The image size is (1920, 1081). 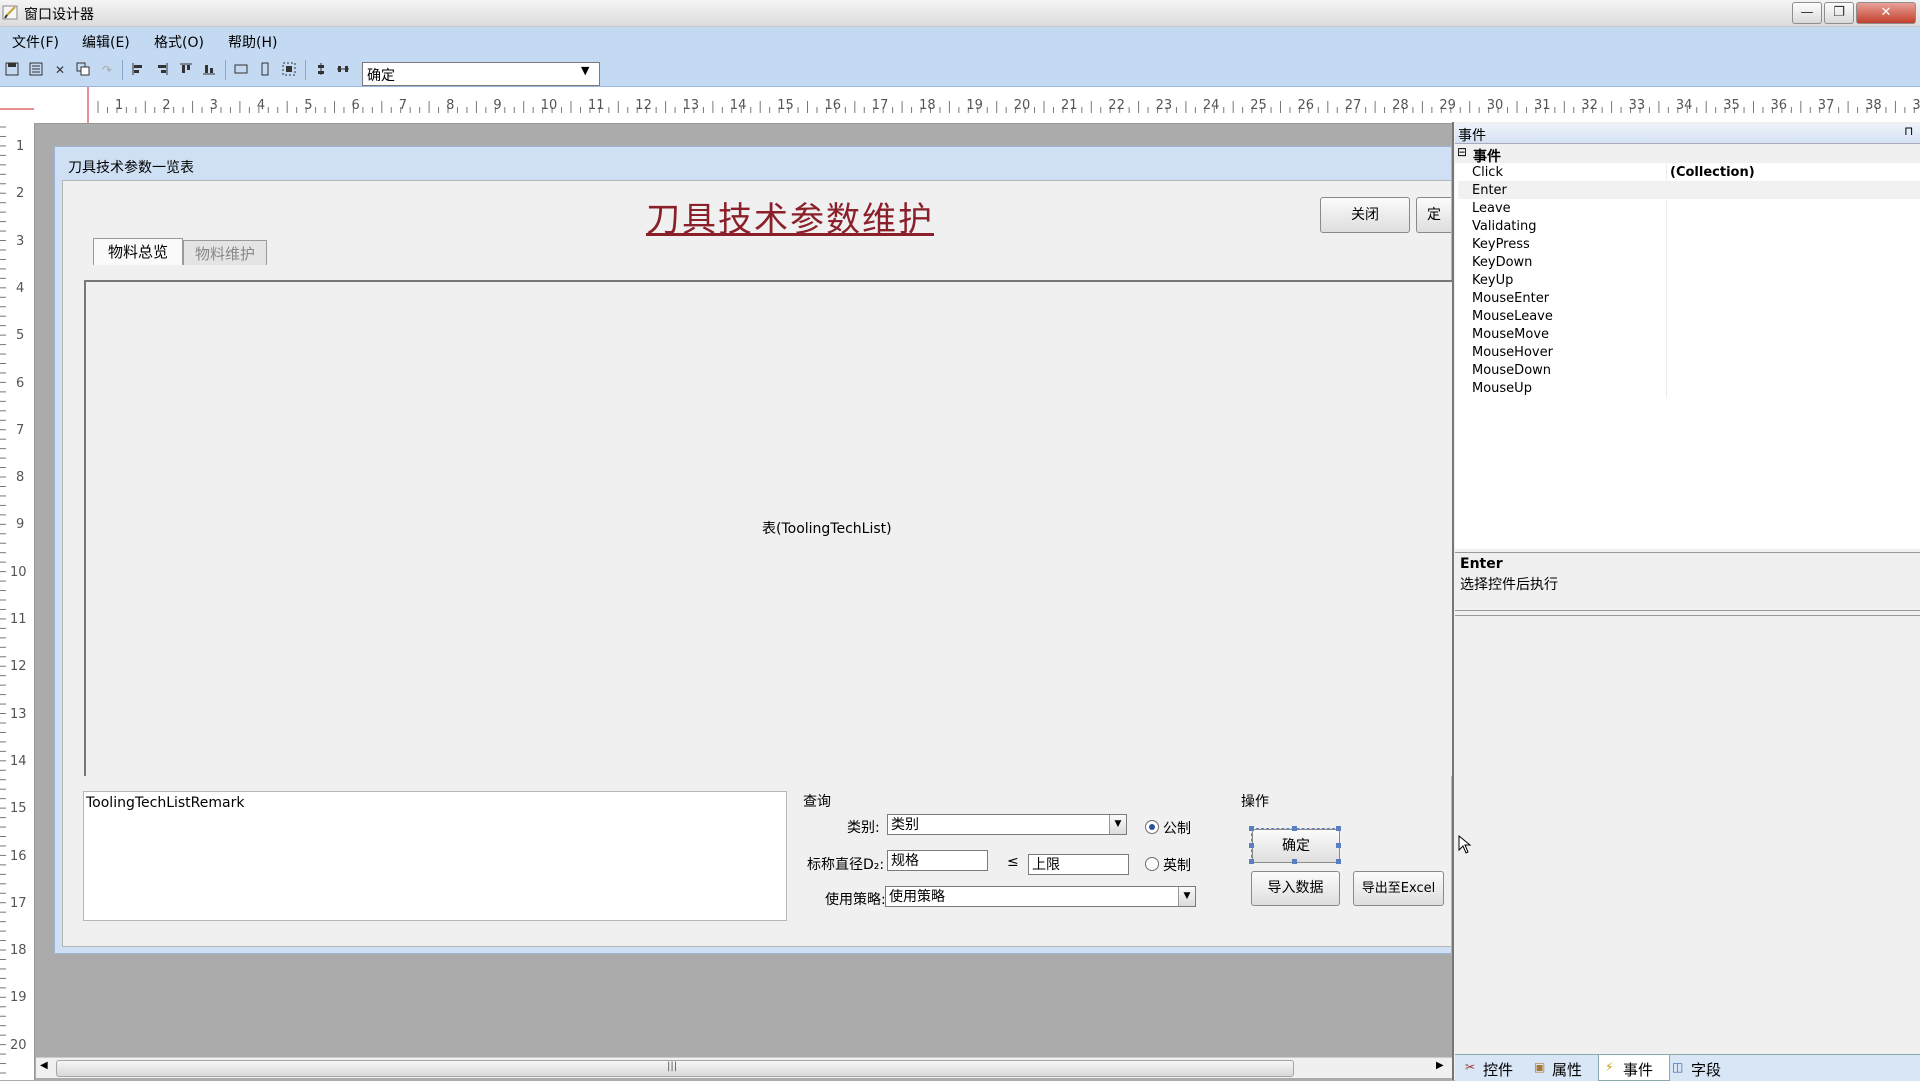 I want to click on event-row: Validating, so click(x=1689, y=226).